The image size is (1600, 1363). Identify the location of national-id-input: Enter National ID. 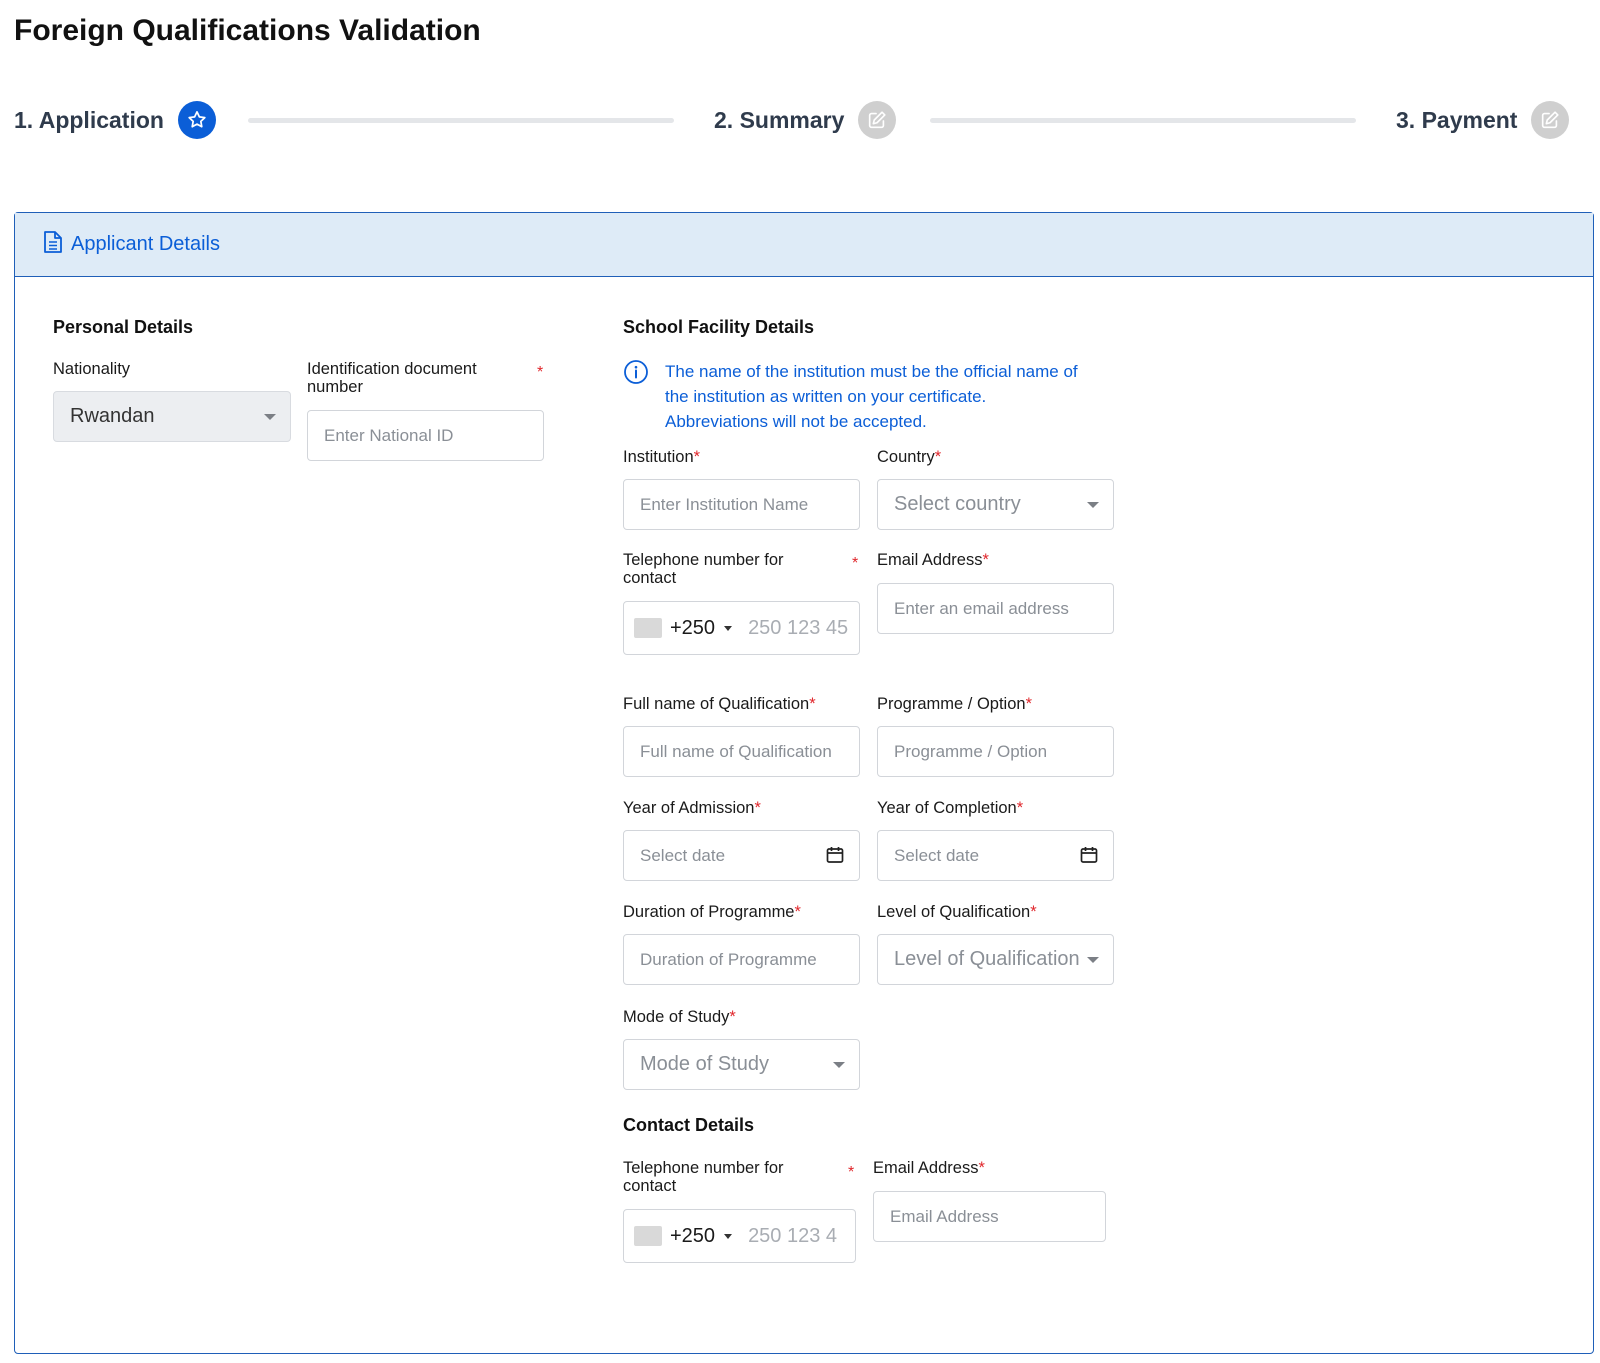
(425, 435).